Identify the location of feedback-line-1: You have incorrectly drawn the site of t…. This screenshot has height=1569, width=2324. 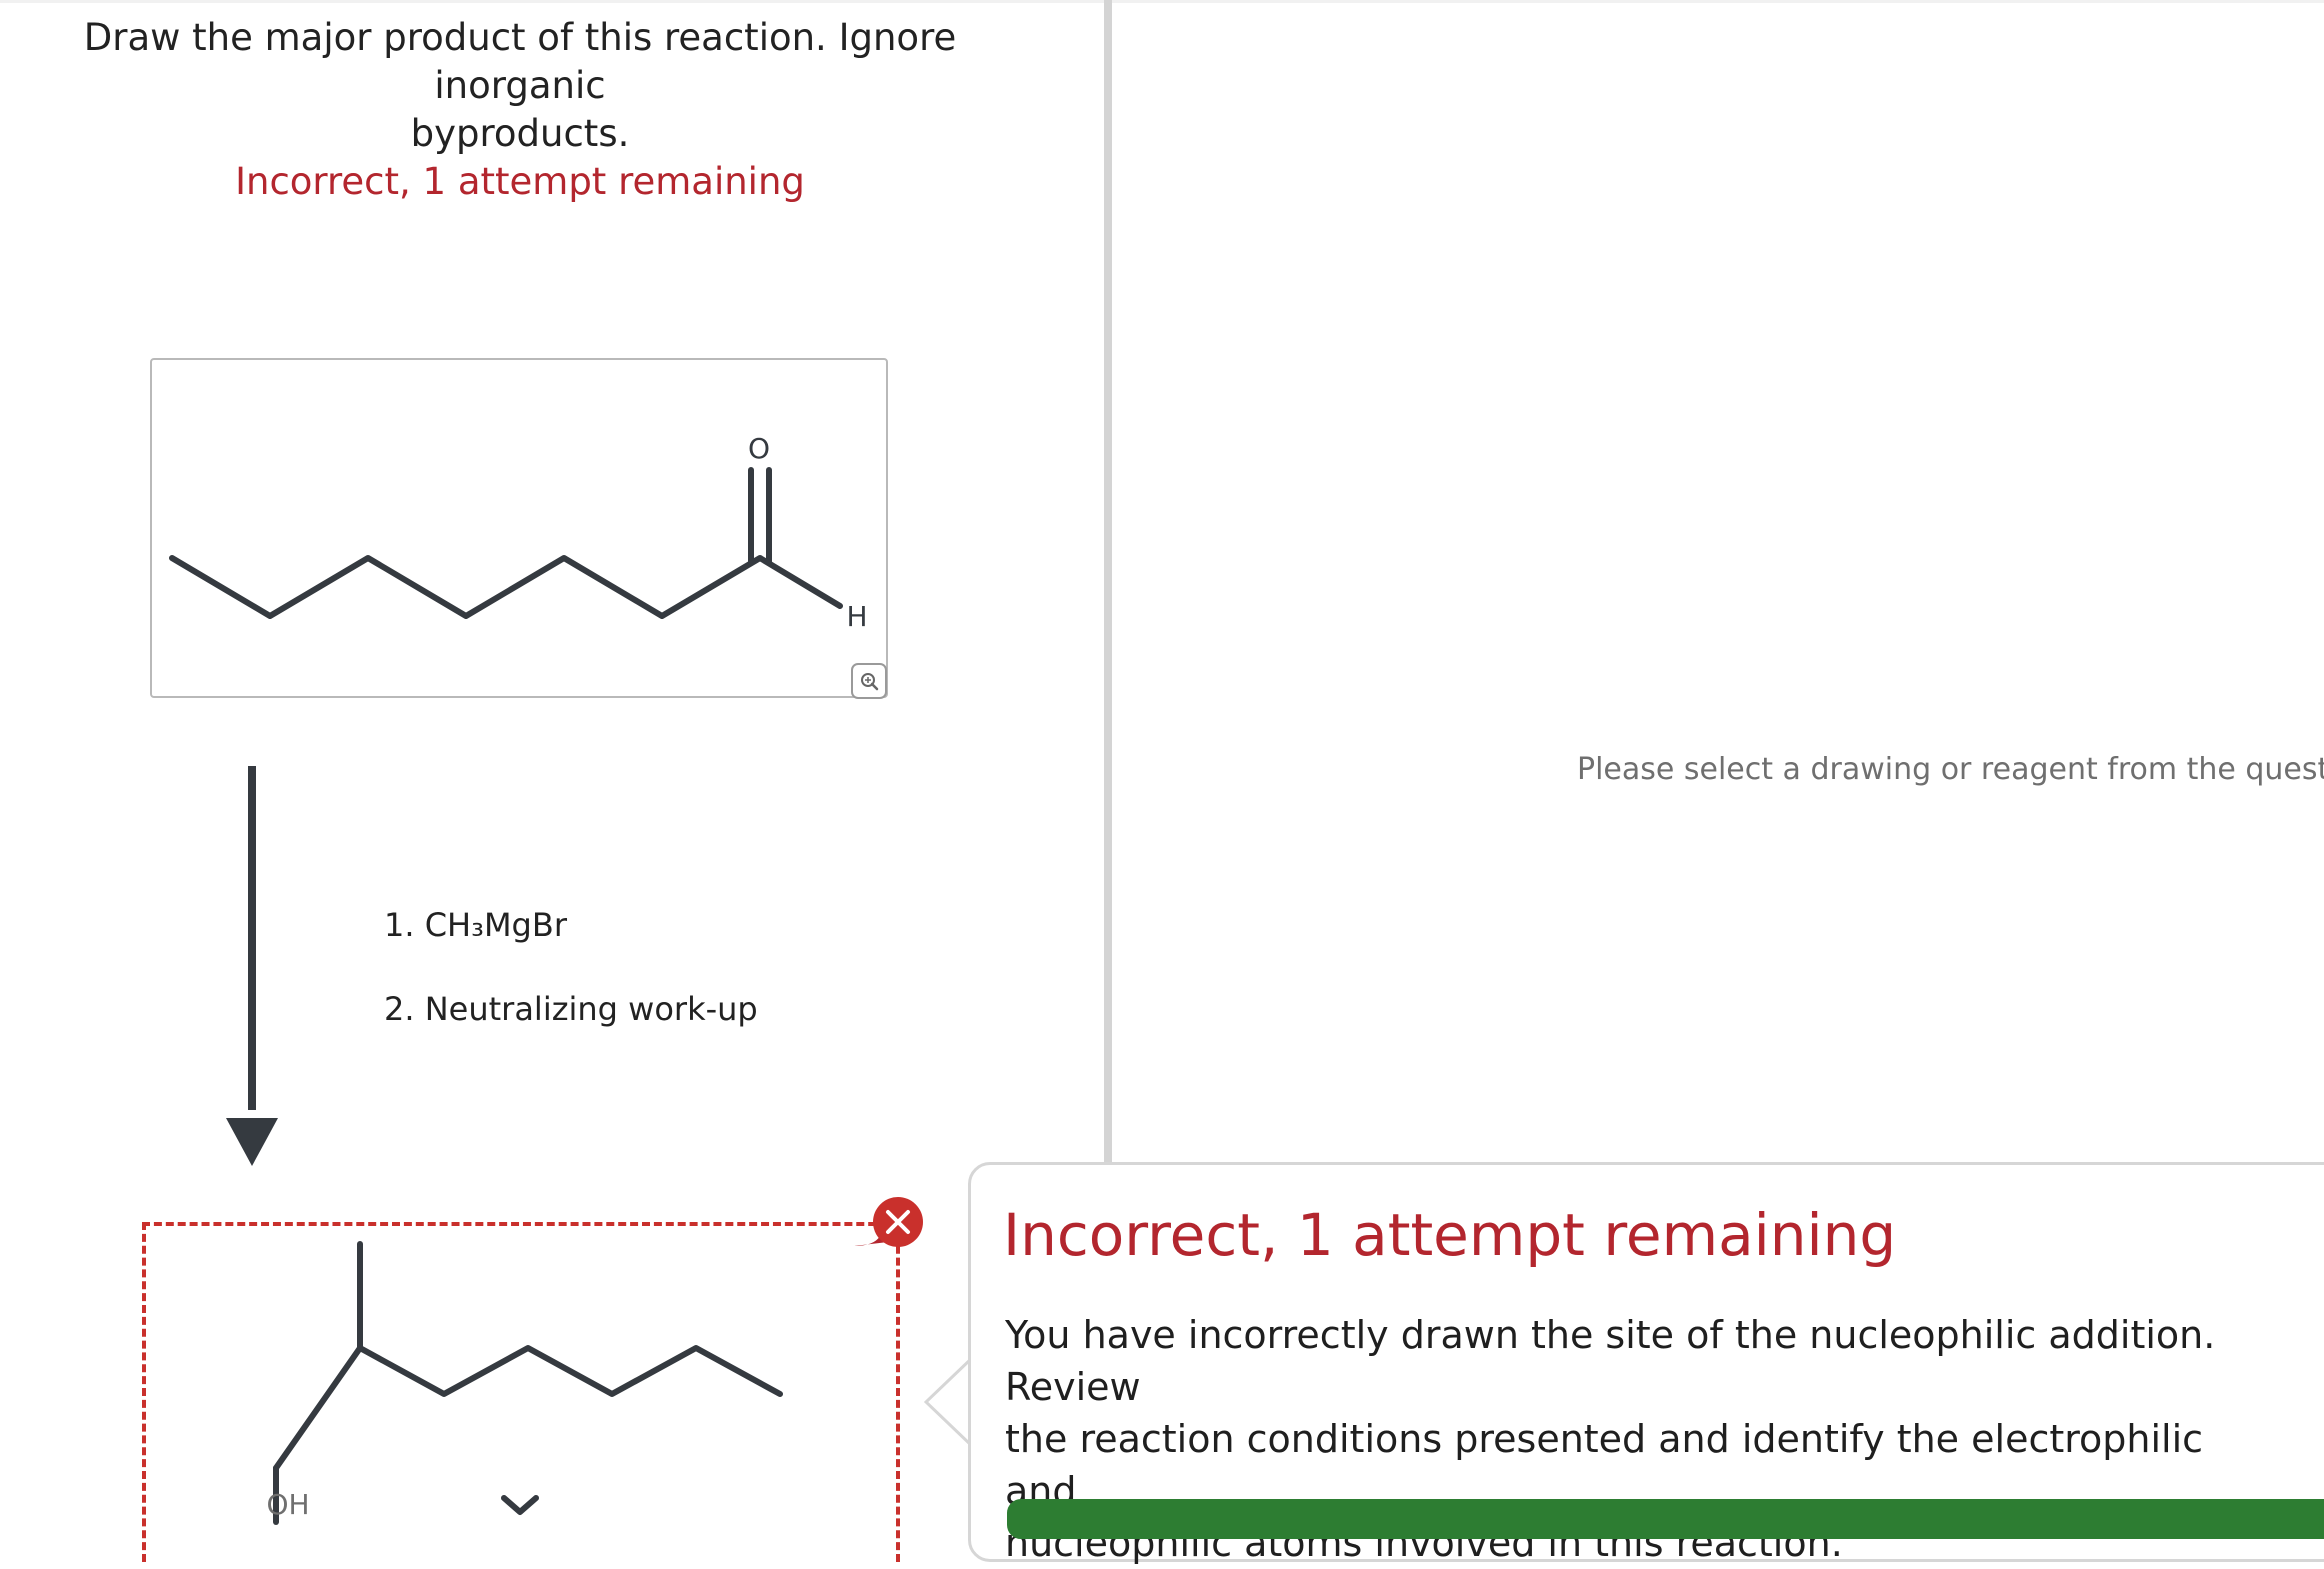
(1610, 1361).